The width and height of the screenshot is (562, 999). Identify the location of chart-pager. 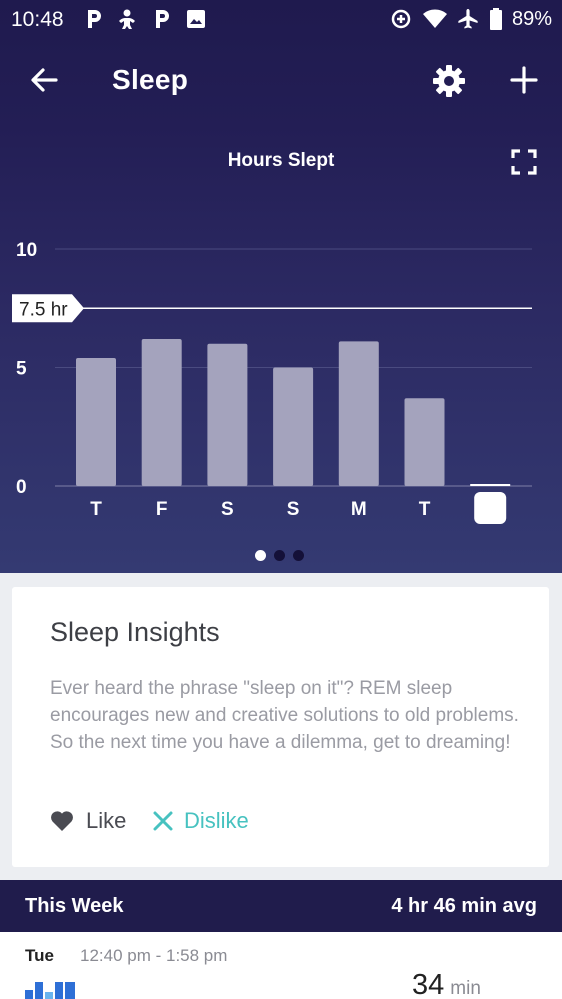
(279, 555).